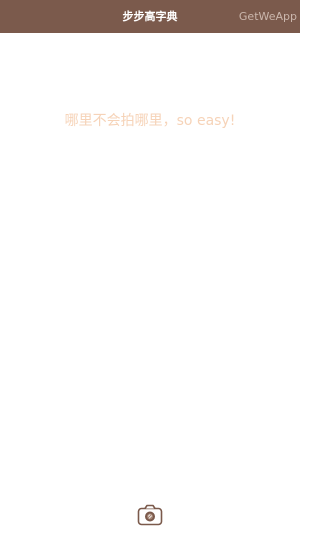 This screenshot has height=535, width=320. I want to click on watermark-text: GetWeApp, so click(267, 16).